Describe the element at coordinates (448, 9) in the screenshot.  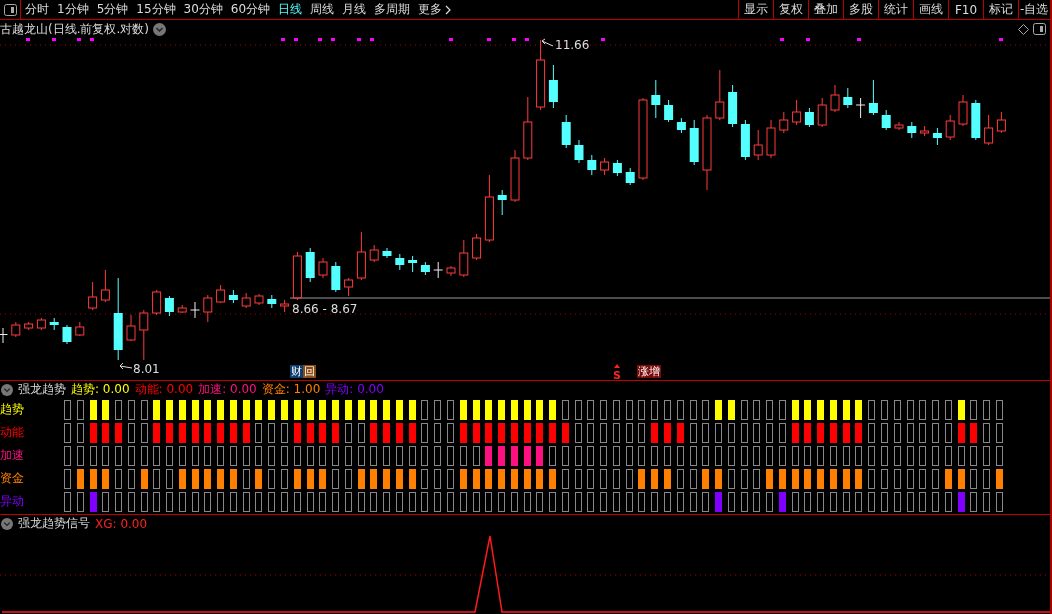
I see `chevron-right-icon` at that location.